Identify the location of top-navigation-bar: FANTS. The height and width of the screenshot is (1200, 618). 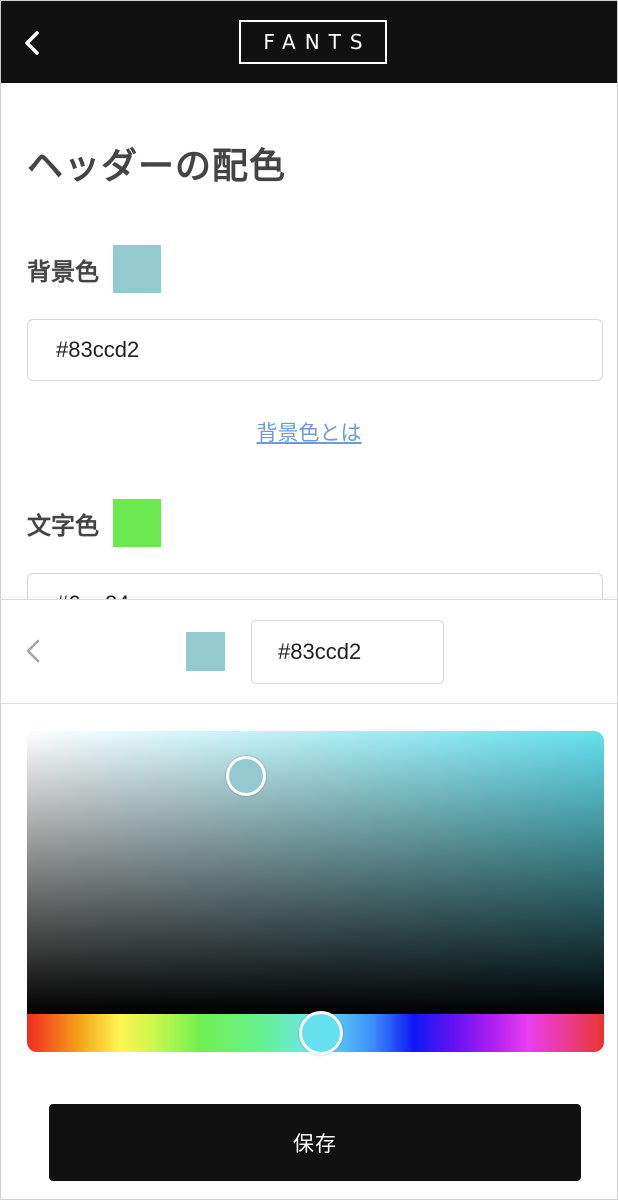
(309, 42).